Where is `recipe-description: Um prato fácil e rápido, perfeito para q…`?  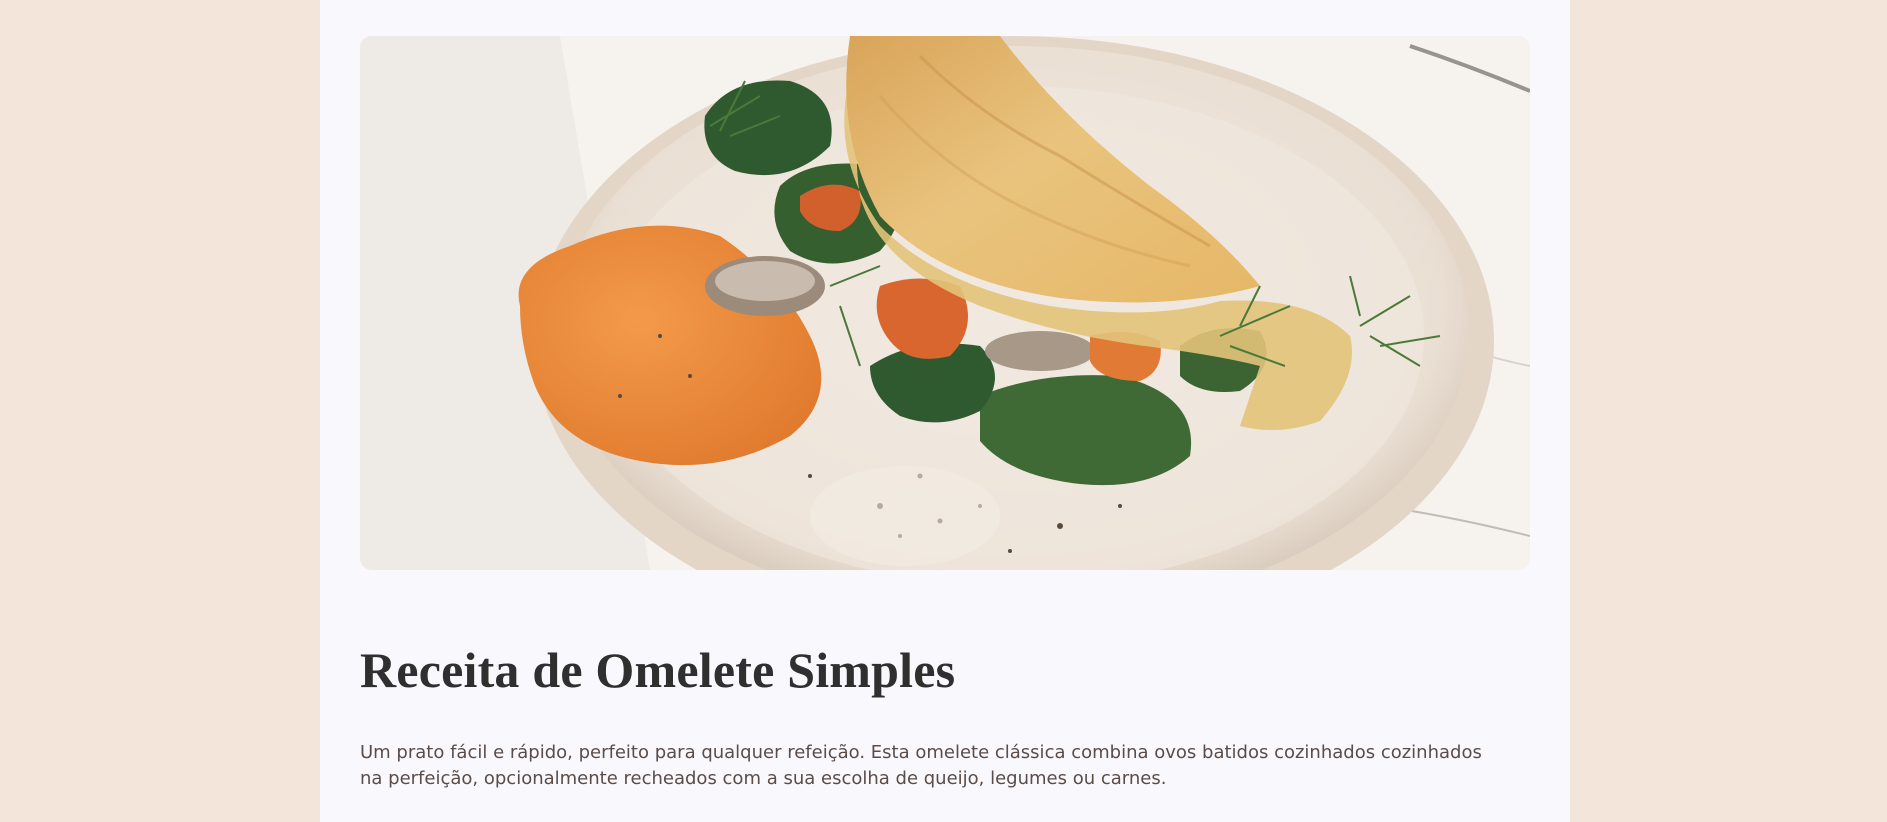 recipe-description: Um prato fácil e rápido, perfeito para q… is located at coordinates (921, 765).